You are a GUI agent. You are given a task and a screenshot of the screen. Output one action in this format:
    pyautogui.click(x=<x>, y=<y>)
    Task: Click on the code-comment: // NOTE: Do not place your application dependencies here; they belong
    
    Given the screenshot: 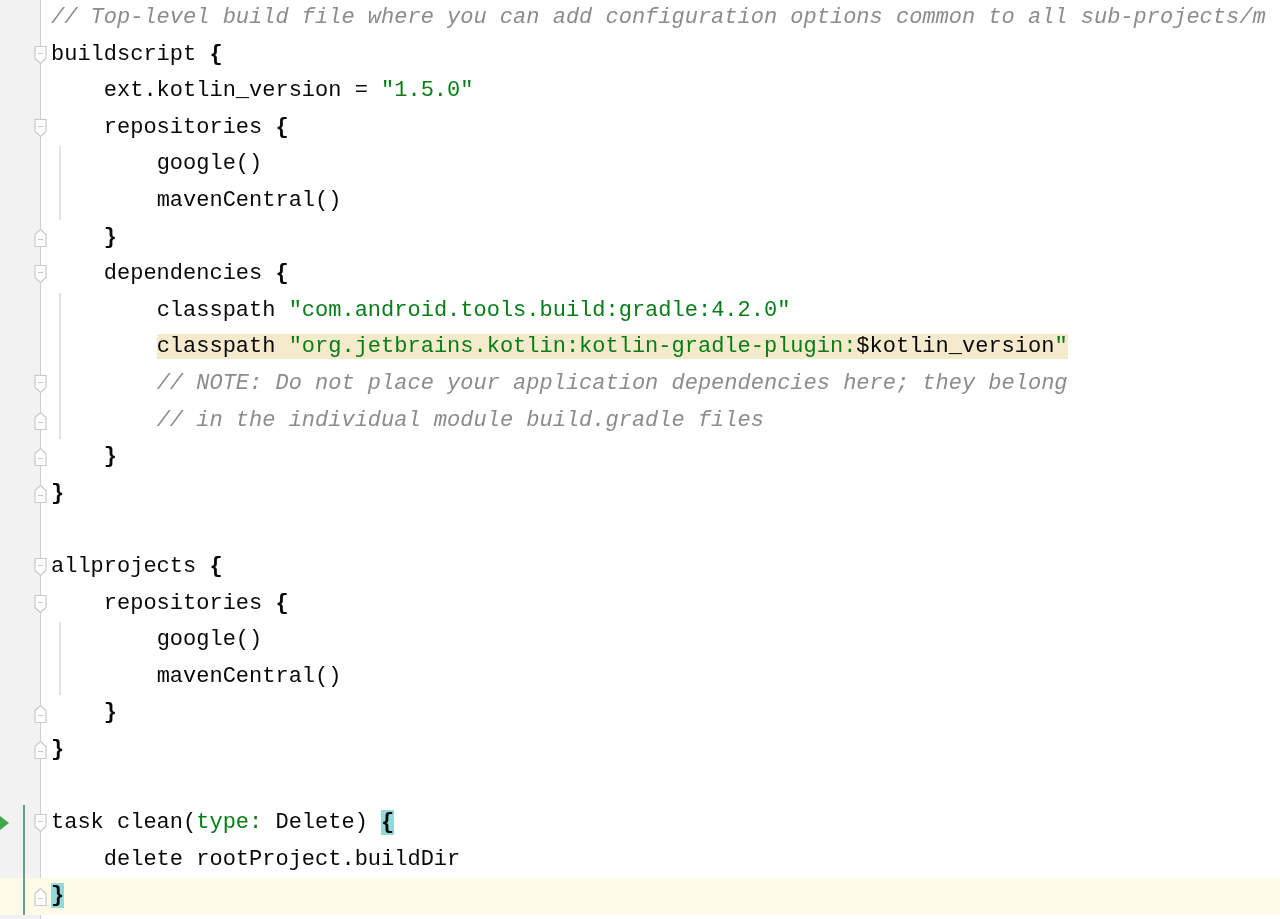 What is the action you would take?
    pyautogui.click(x=612, y=383)
    